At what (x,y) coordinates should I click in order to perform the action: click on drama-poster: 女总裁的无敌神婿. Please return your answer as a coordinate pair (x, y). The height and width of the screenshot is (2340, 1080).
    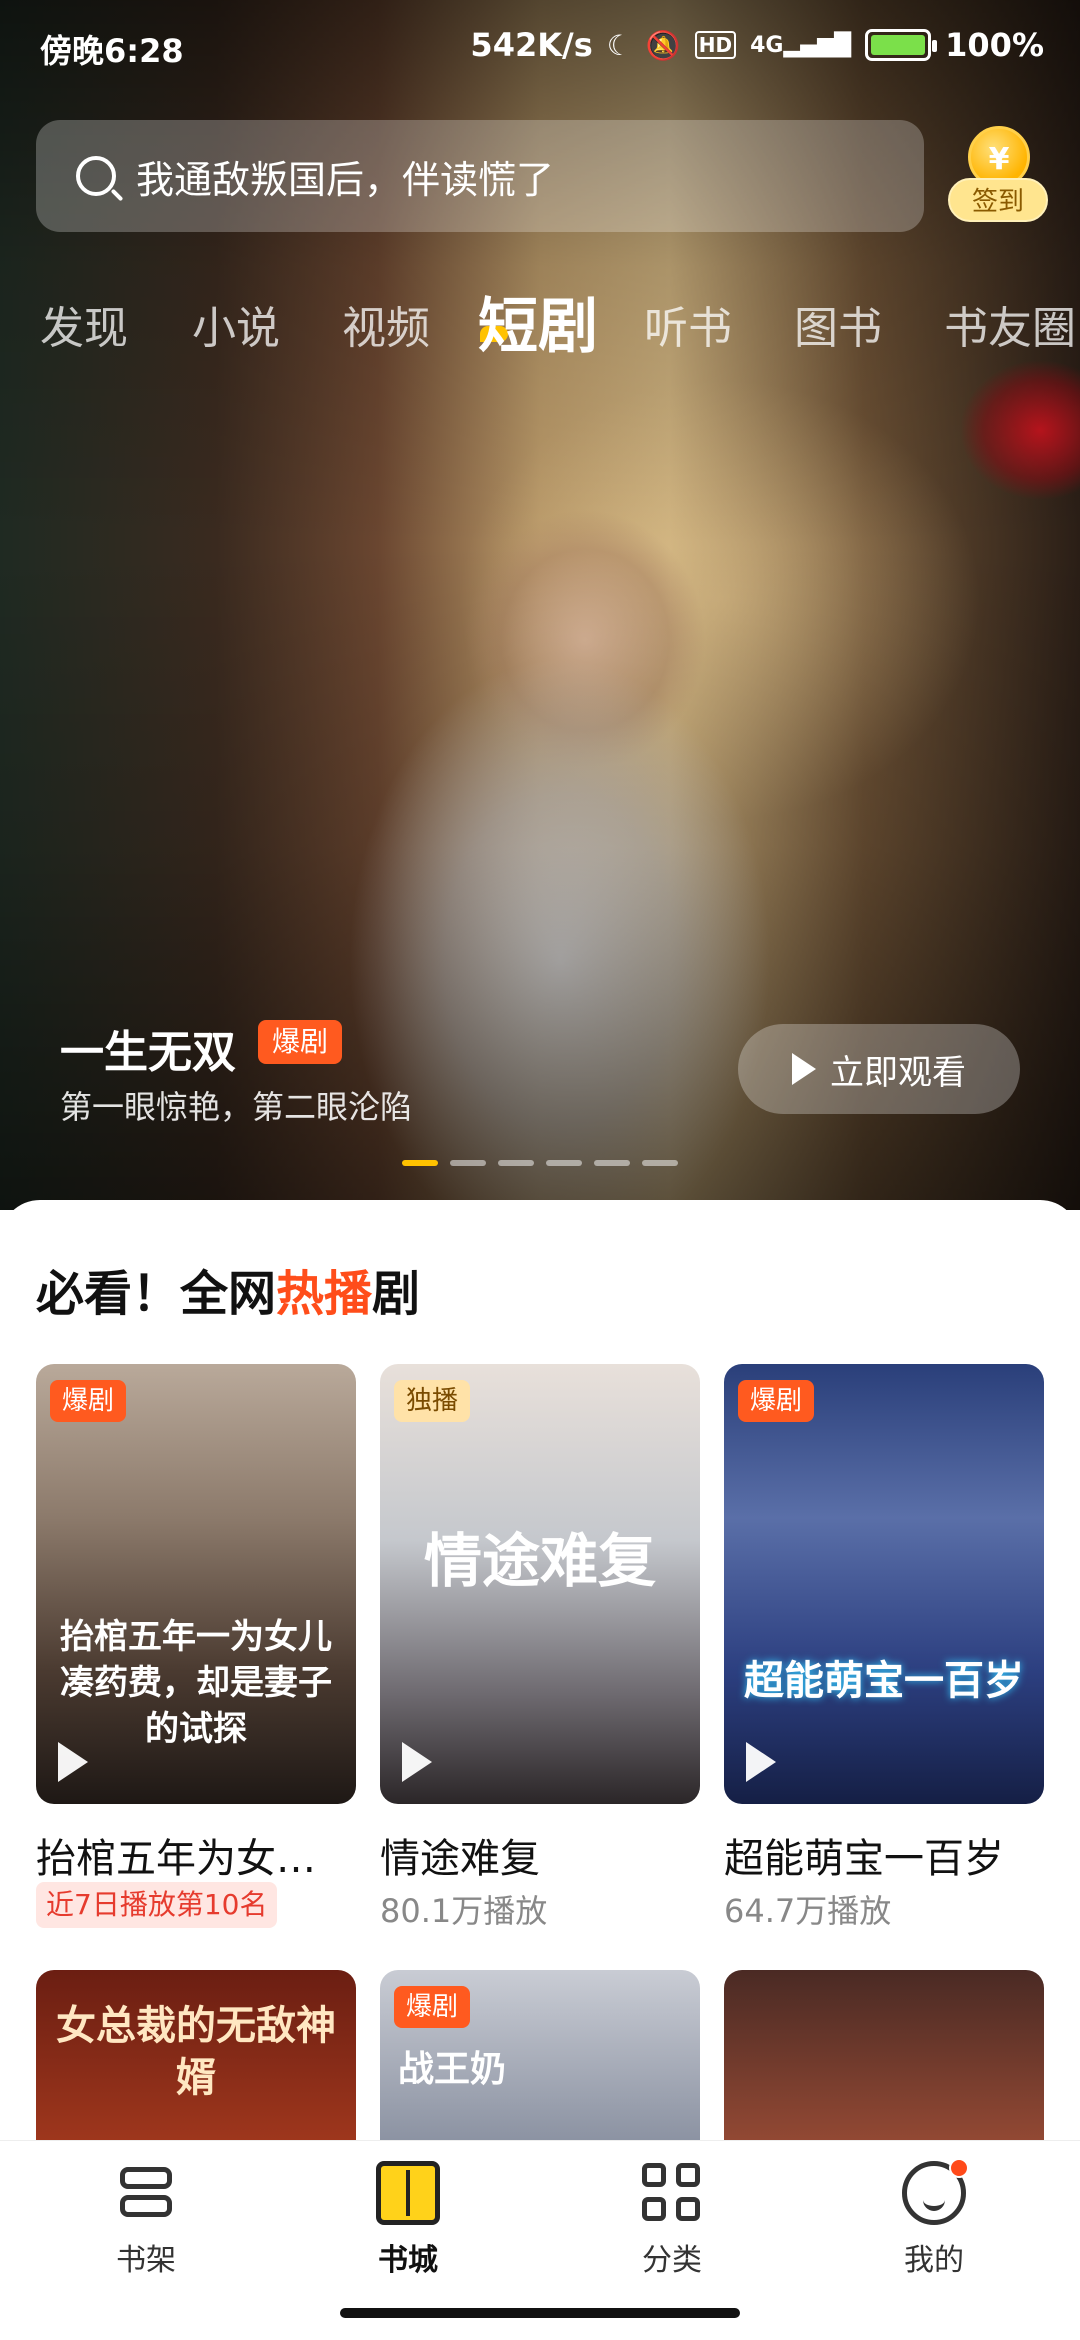
    Looking at the image, I should click on (196, 2055).